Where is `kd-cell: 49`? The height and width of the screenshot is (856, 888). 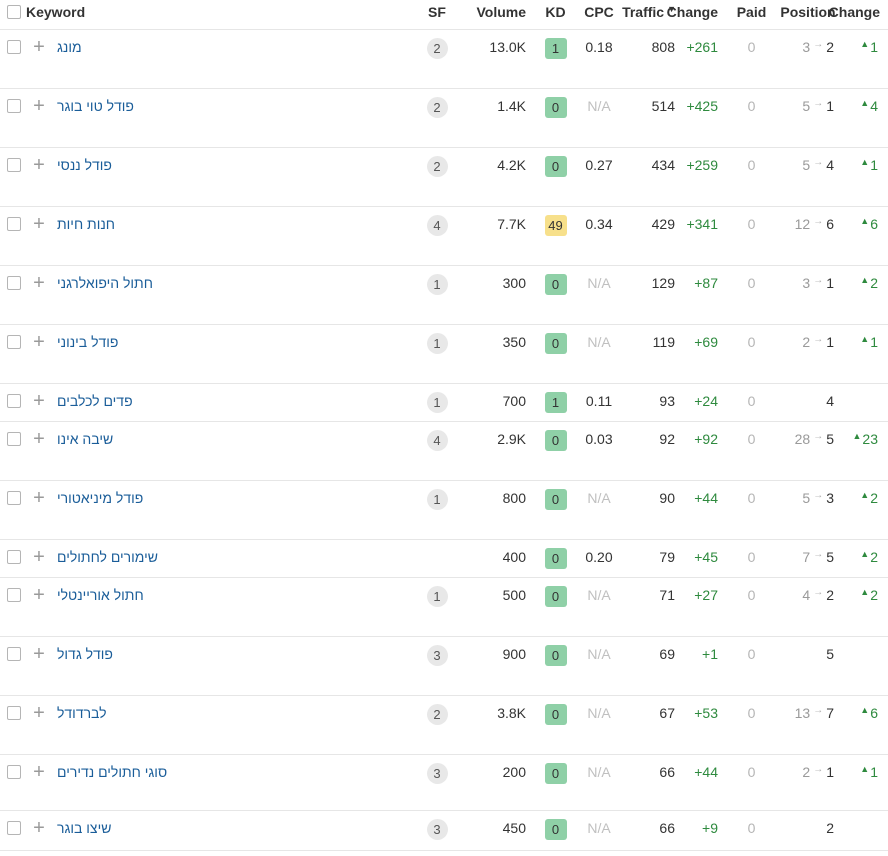 kd-cell: 49 is located at coordinates (555, 236).